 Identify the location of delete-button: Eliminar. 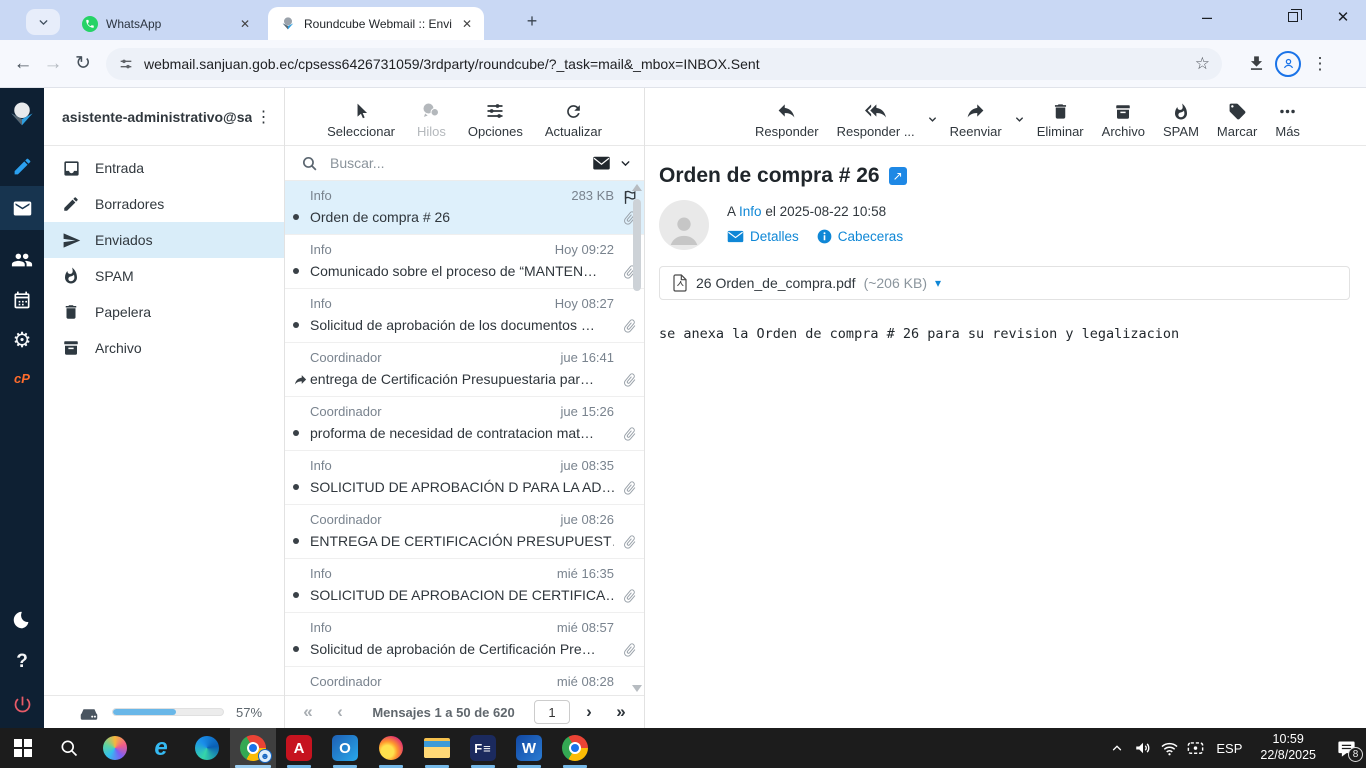
(1060, 120).